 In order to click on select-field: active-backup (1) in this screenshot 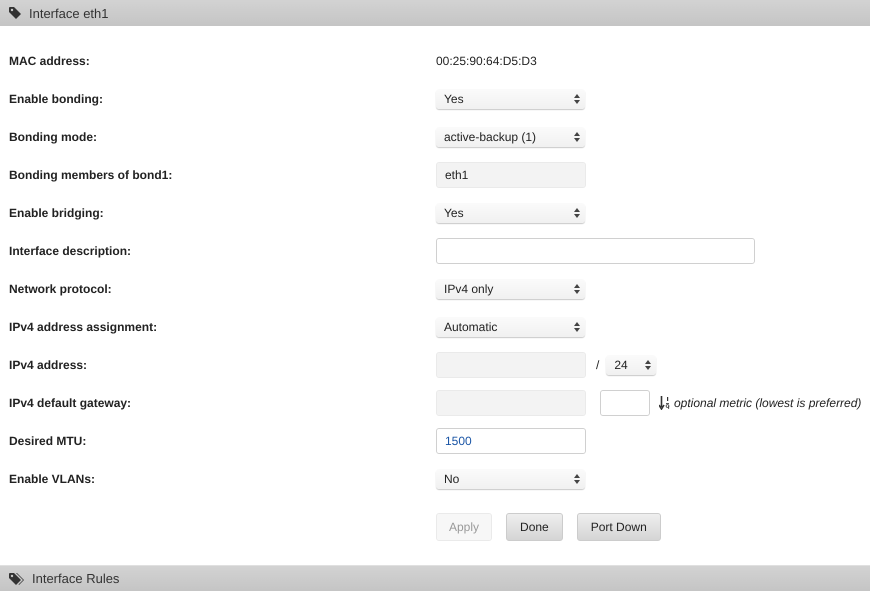, I will do `click(510, 137)`.